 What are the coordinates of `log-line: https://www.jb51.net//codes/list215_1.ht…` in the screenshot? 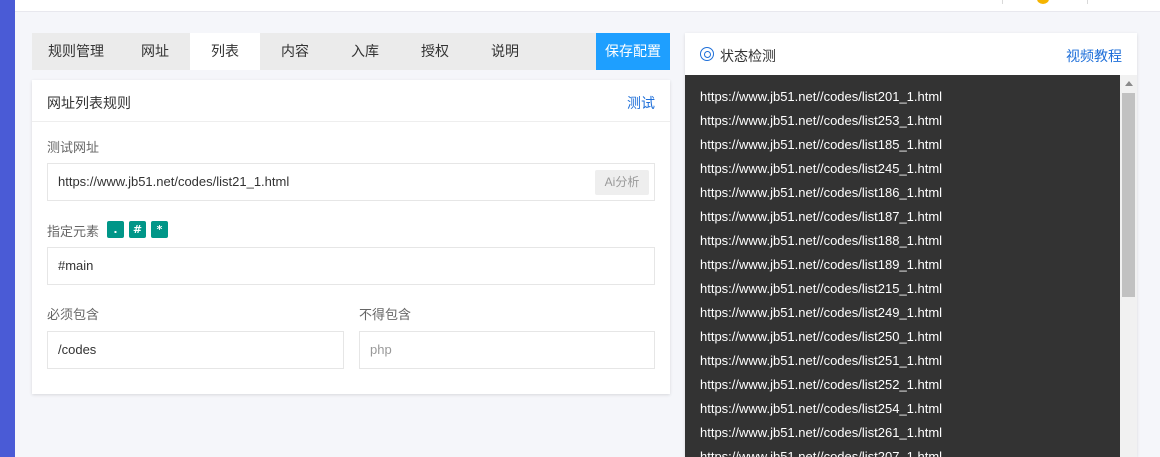 It's located at (821, 288).